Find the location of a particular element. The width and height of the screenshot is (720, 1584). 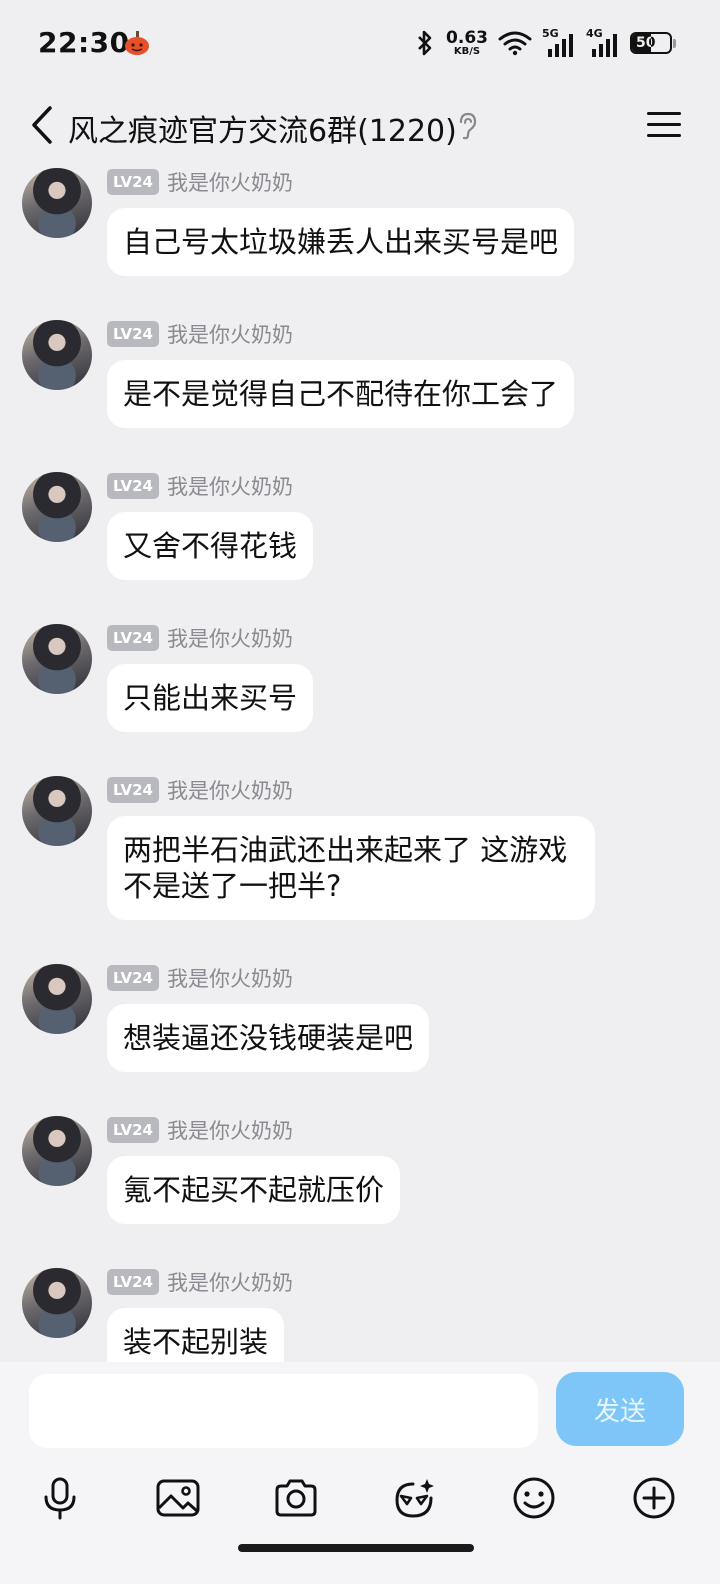

chevron-left-icon is located at coordinates (42, 125).